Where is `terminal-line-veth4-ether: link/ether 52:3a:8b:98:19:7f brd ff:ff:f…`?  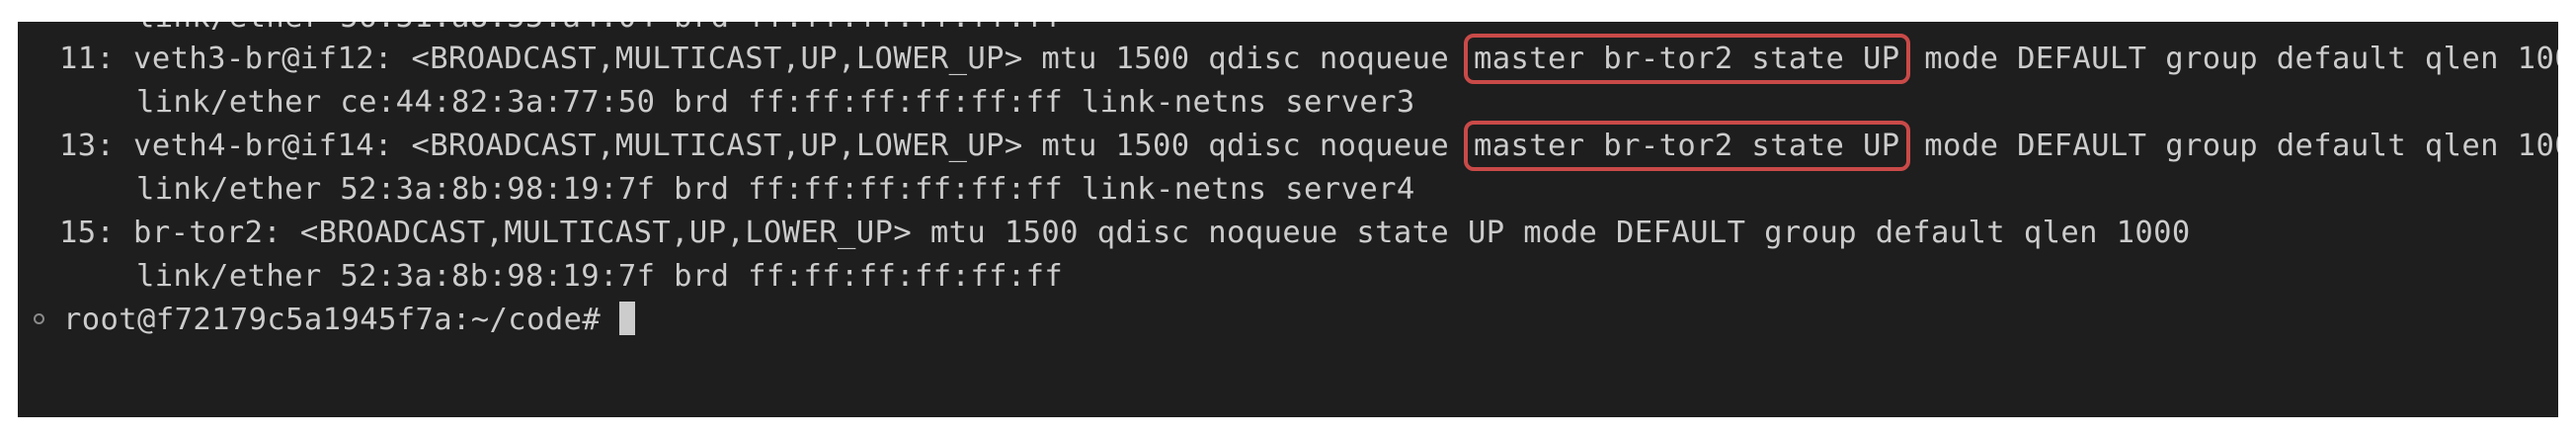
terminal-line-veth4-ether: link/ether 52:3a:8b:98:19:7f brd ff:ff:f… is located at coordinates (775, 189).